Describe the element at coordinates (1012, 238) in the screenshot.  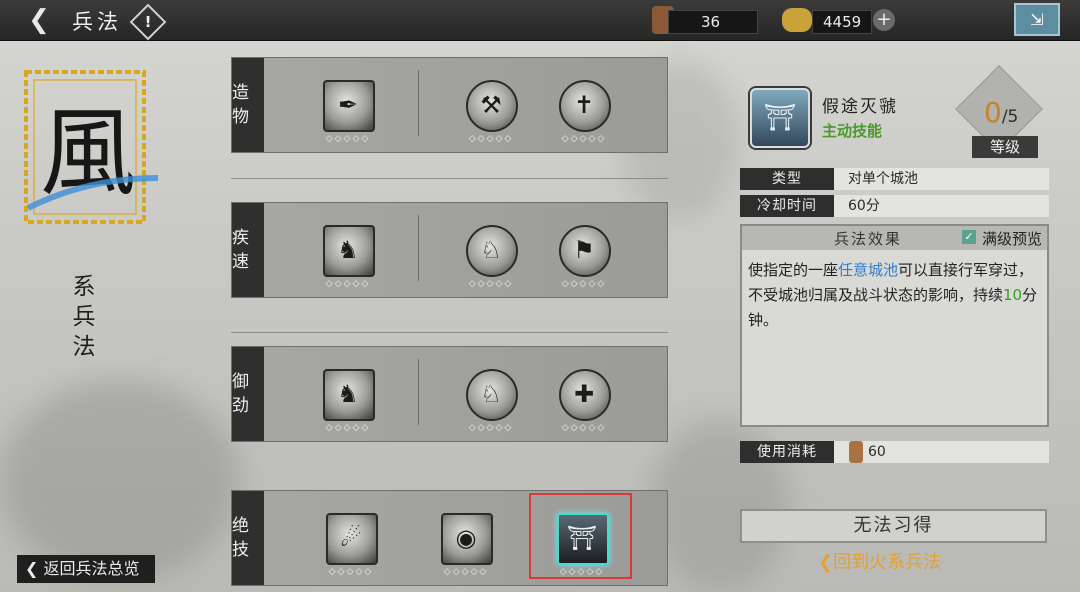
I see `max-preview-label: 满级预览` at that location.